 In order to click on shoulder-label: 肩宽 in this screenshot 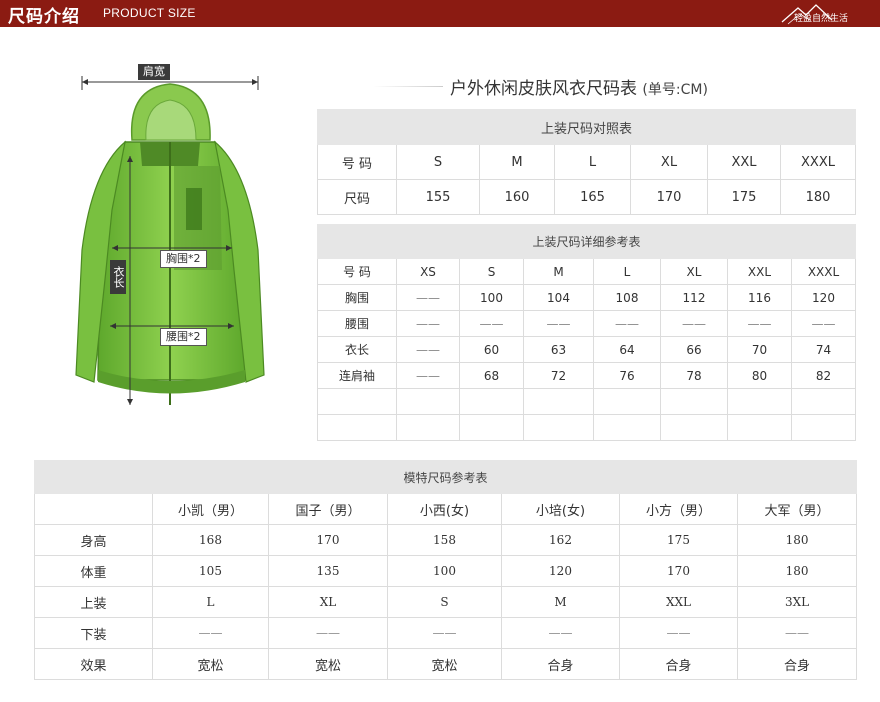, I will do `click(154, 72)`.